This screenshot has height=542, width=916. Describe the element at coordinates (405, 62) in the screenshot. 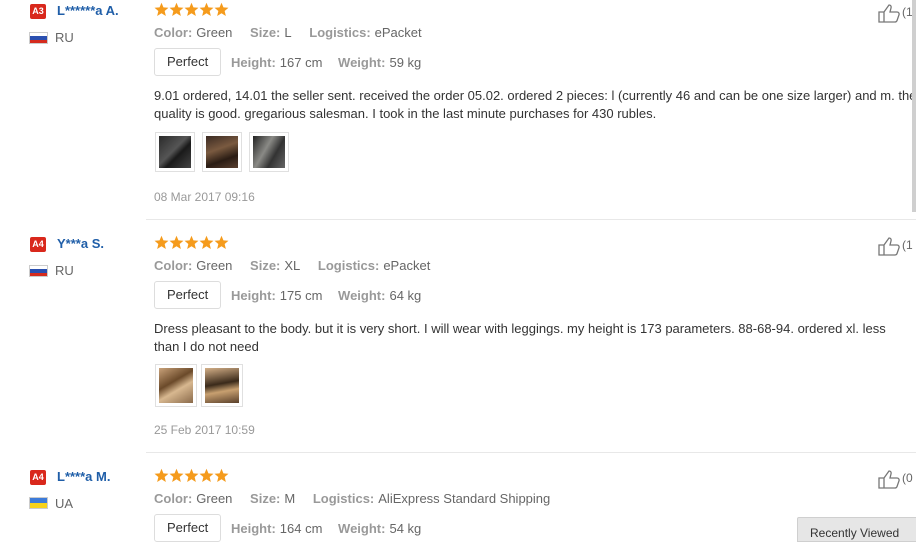

I see `weight-value: 59 kg` at that location.